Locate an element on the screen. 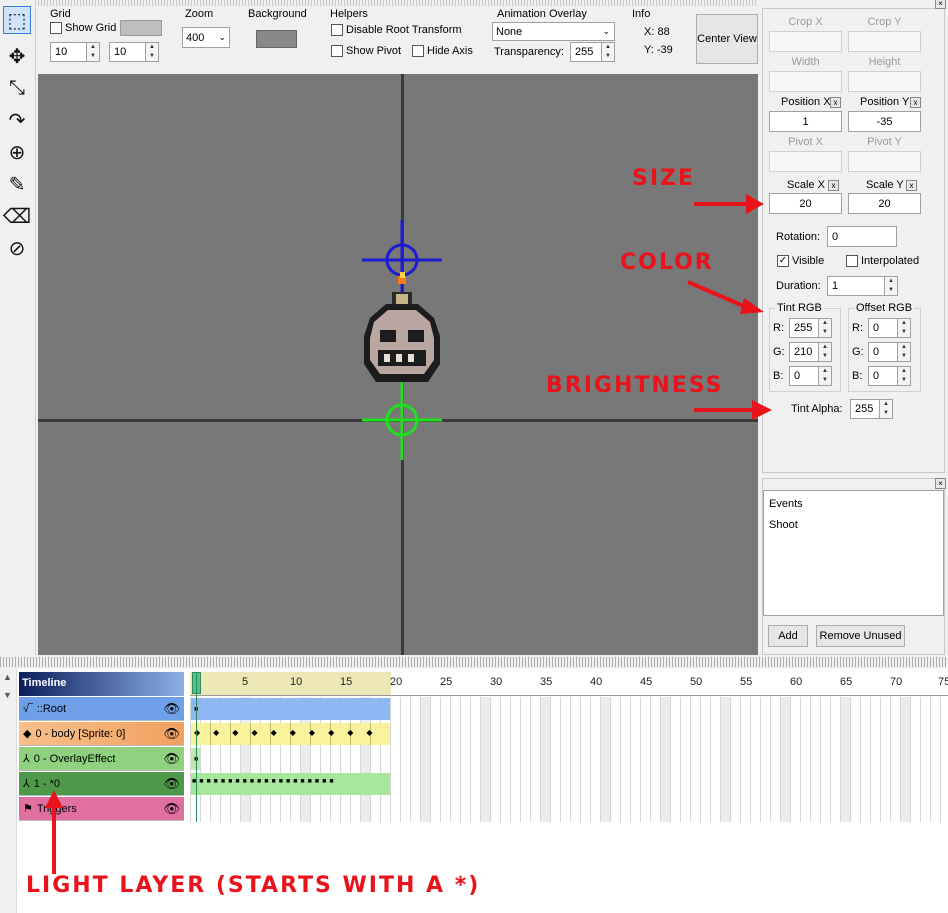  scale-x-field: 20 is located at coordinates (805, 203).